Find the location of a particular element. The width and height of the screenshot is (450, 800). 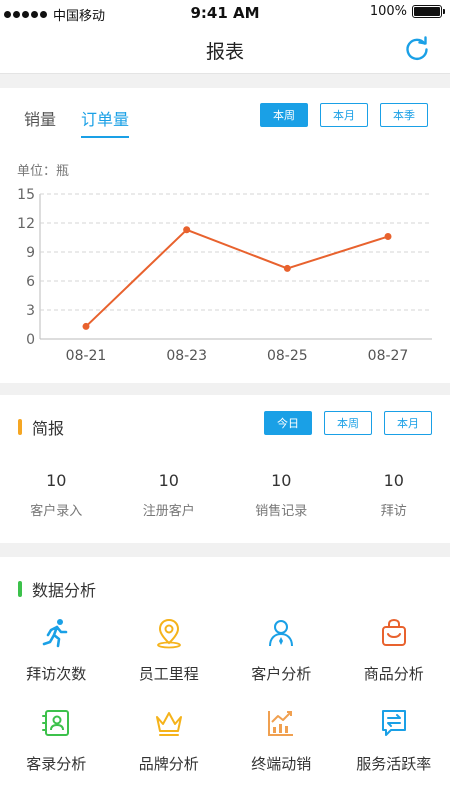

crown-icon is located at coordinates (168, 724).